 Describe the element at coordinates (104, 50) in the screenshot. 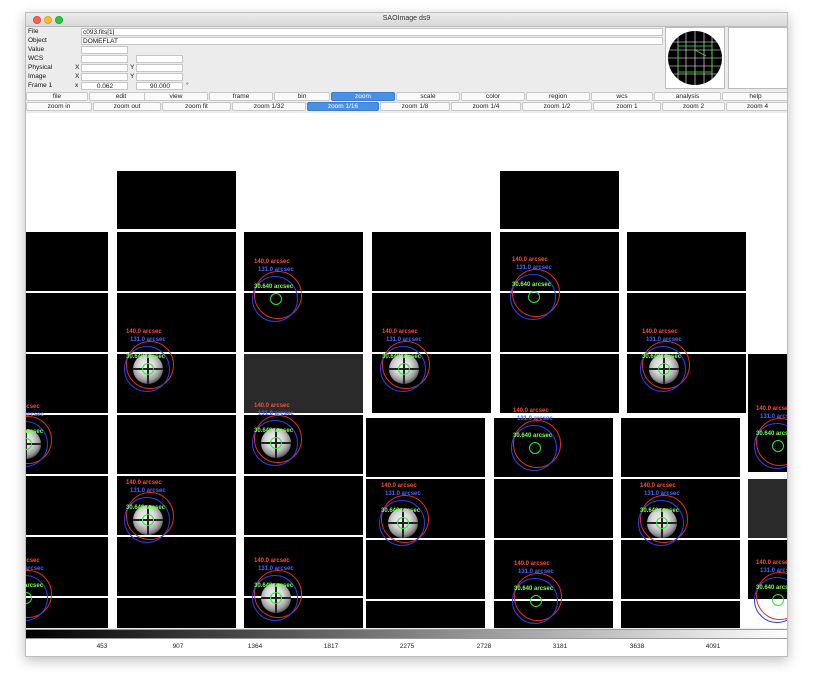

I see `value-field` at that location.